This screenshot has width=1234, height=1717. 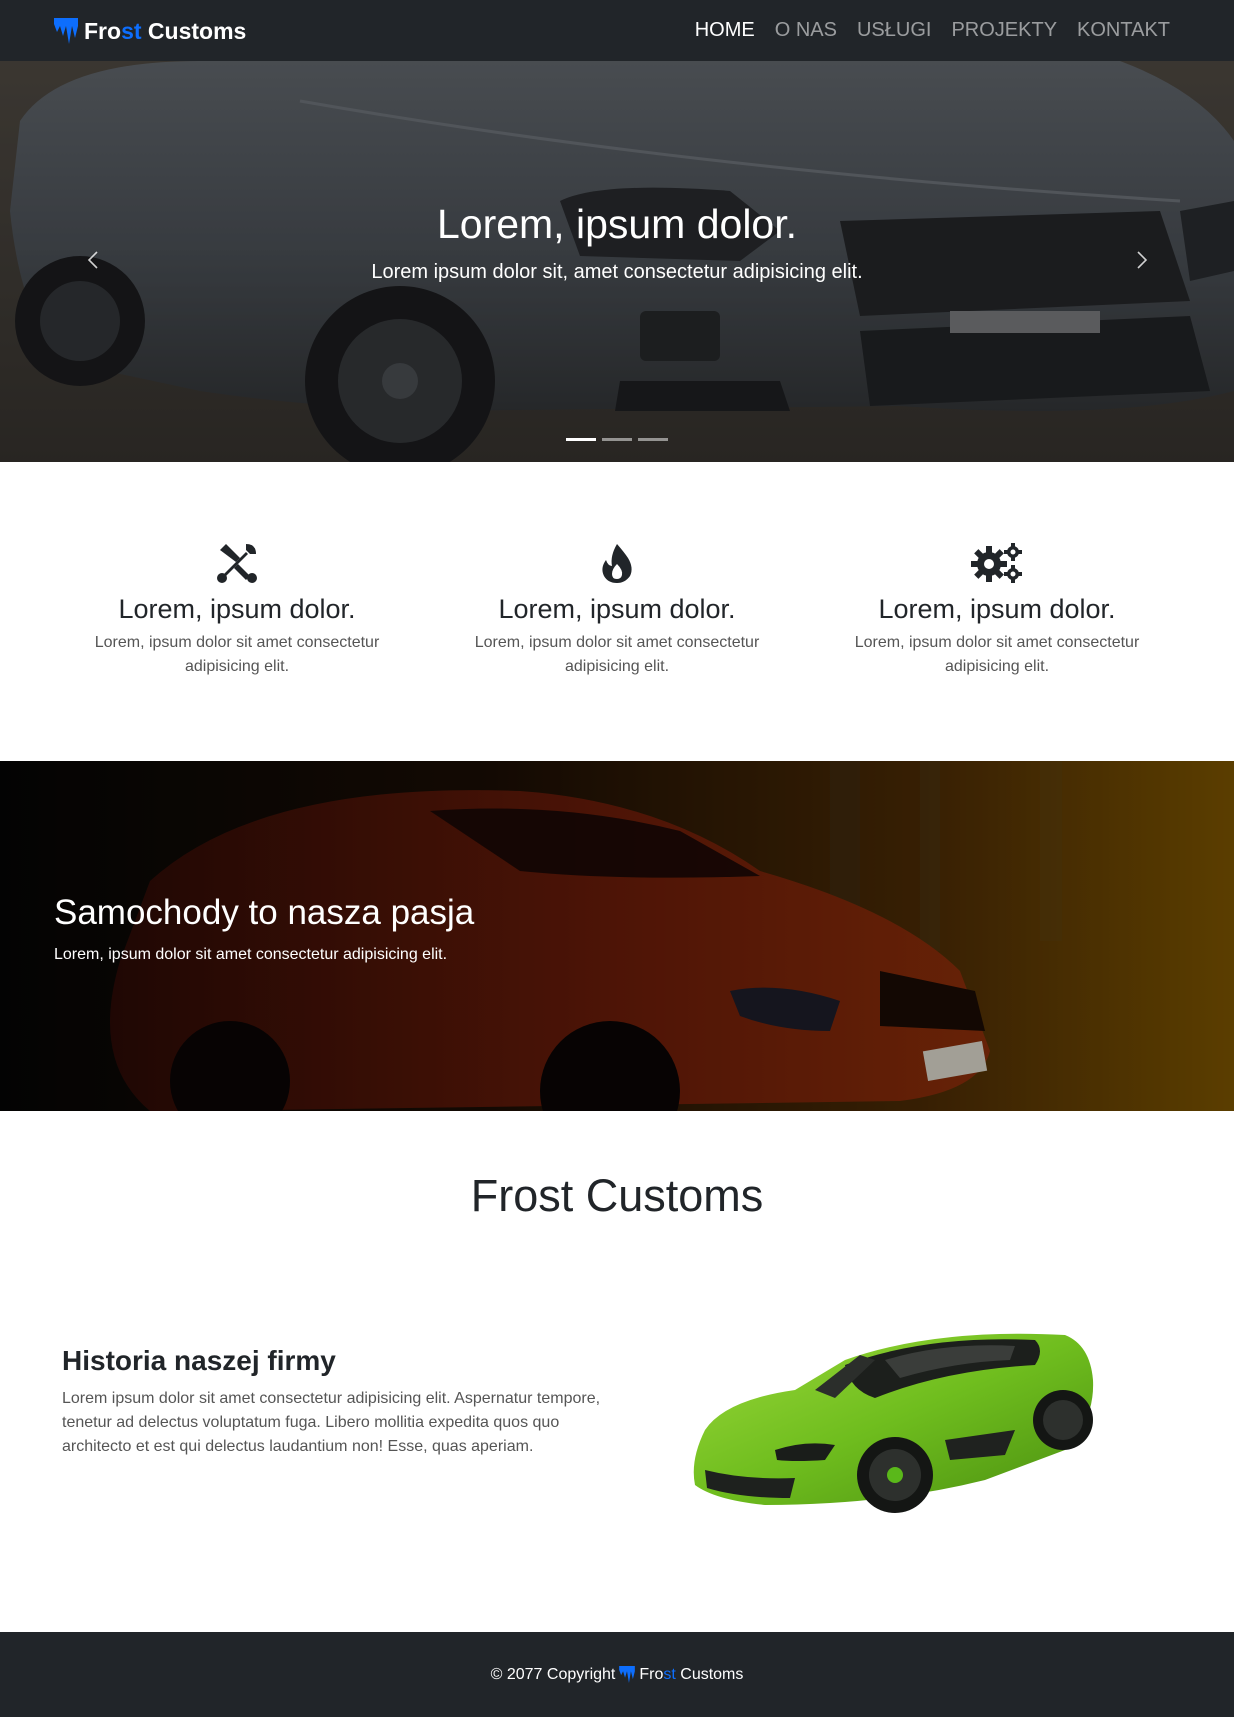 I want to click on nav-link-home: HOME, so click(x=725, y=30).